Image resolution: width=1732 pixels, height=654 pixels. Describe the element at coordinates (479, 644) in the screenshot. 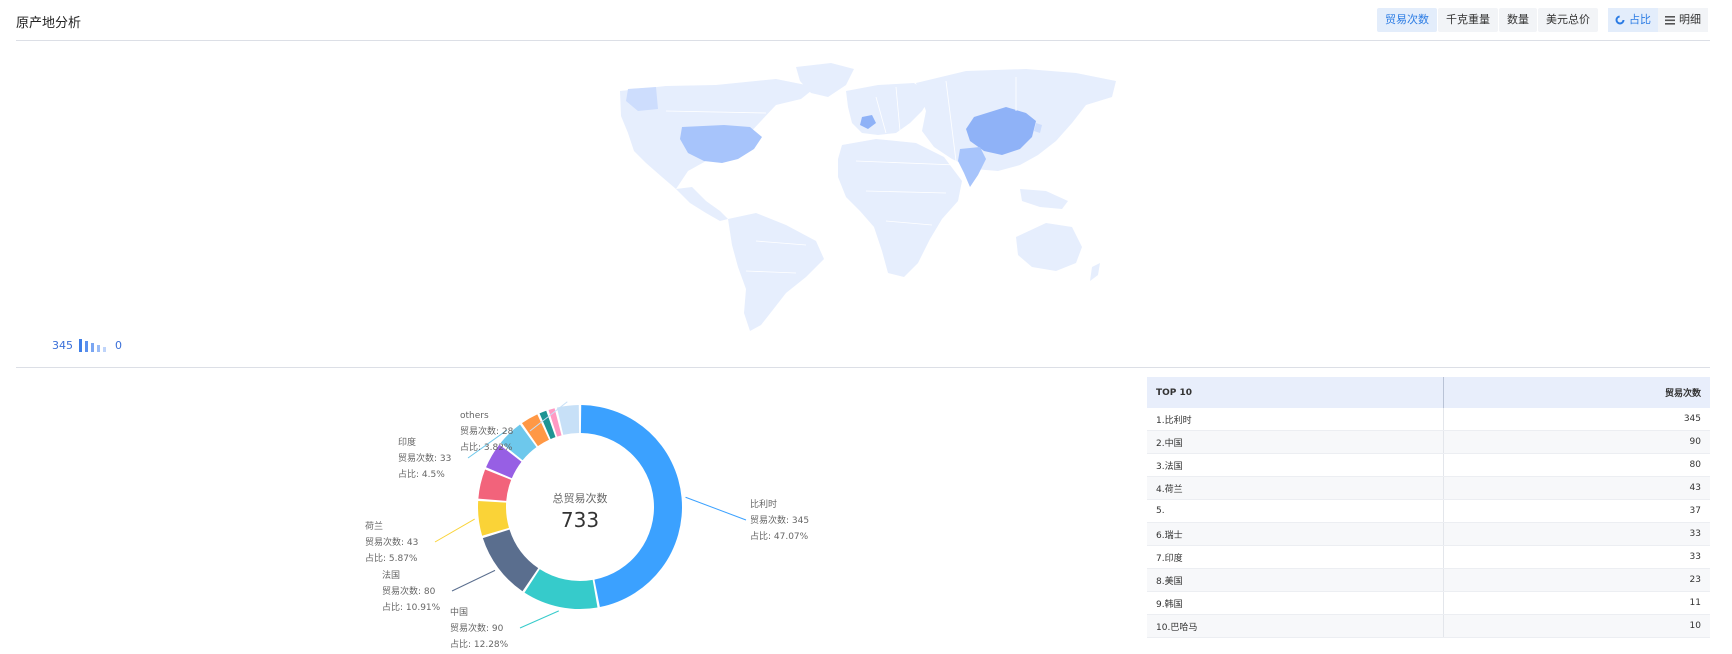

I see `slice-label-percent: 占比: 12.28%` at that location.